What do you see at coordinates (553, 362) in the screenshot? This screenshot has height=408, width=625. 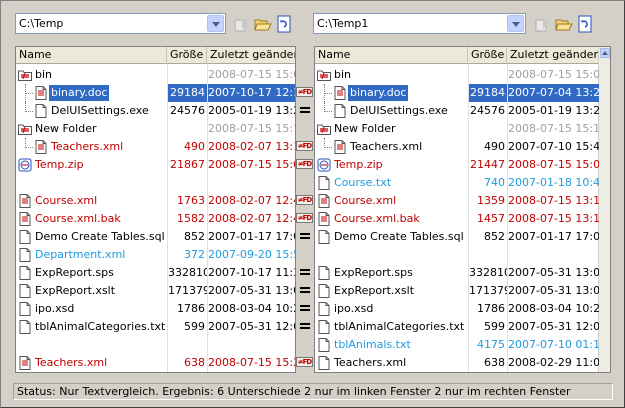 I see `date-cell: 2008-02-29 11:06` at bounding box center [553, 362].